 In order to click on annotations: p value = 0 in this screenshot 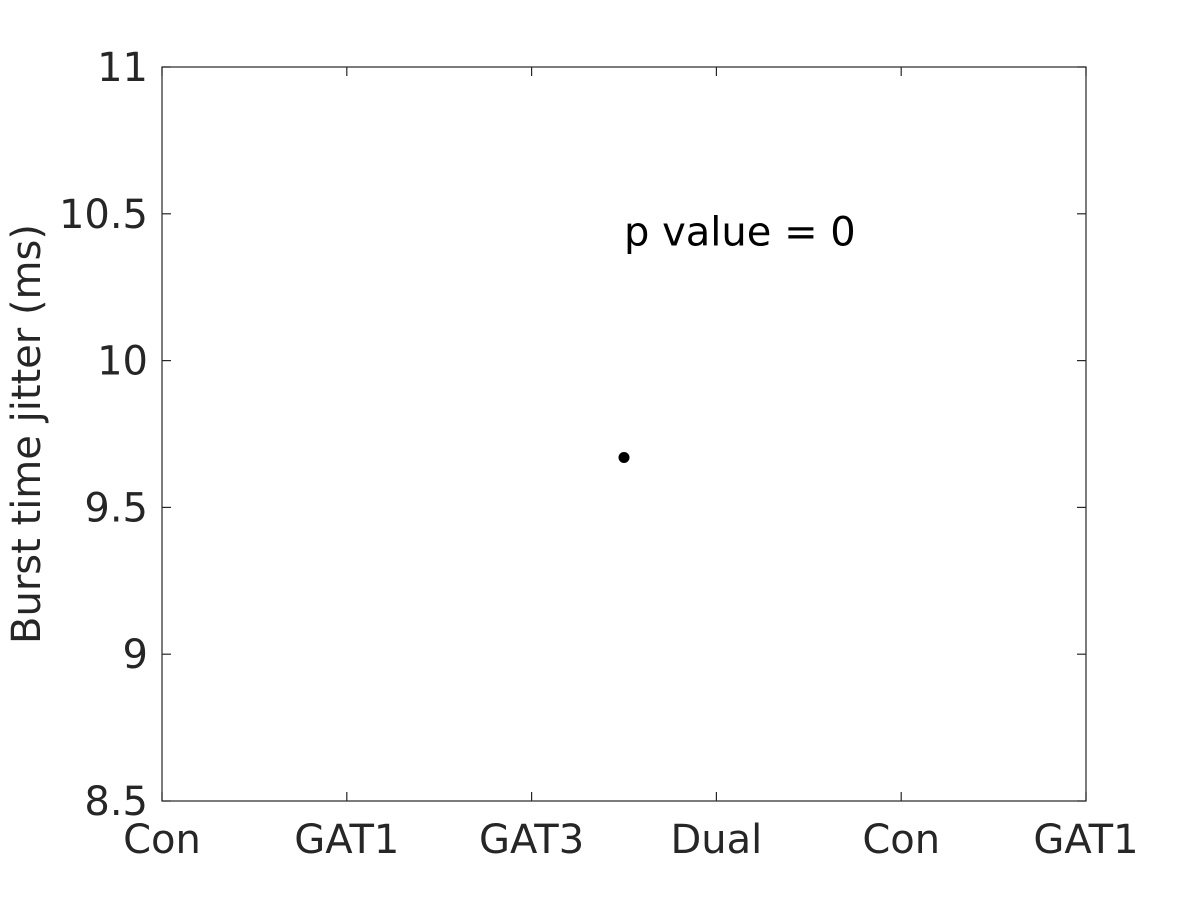, I will do `click(740, 232)`.